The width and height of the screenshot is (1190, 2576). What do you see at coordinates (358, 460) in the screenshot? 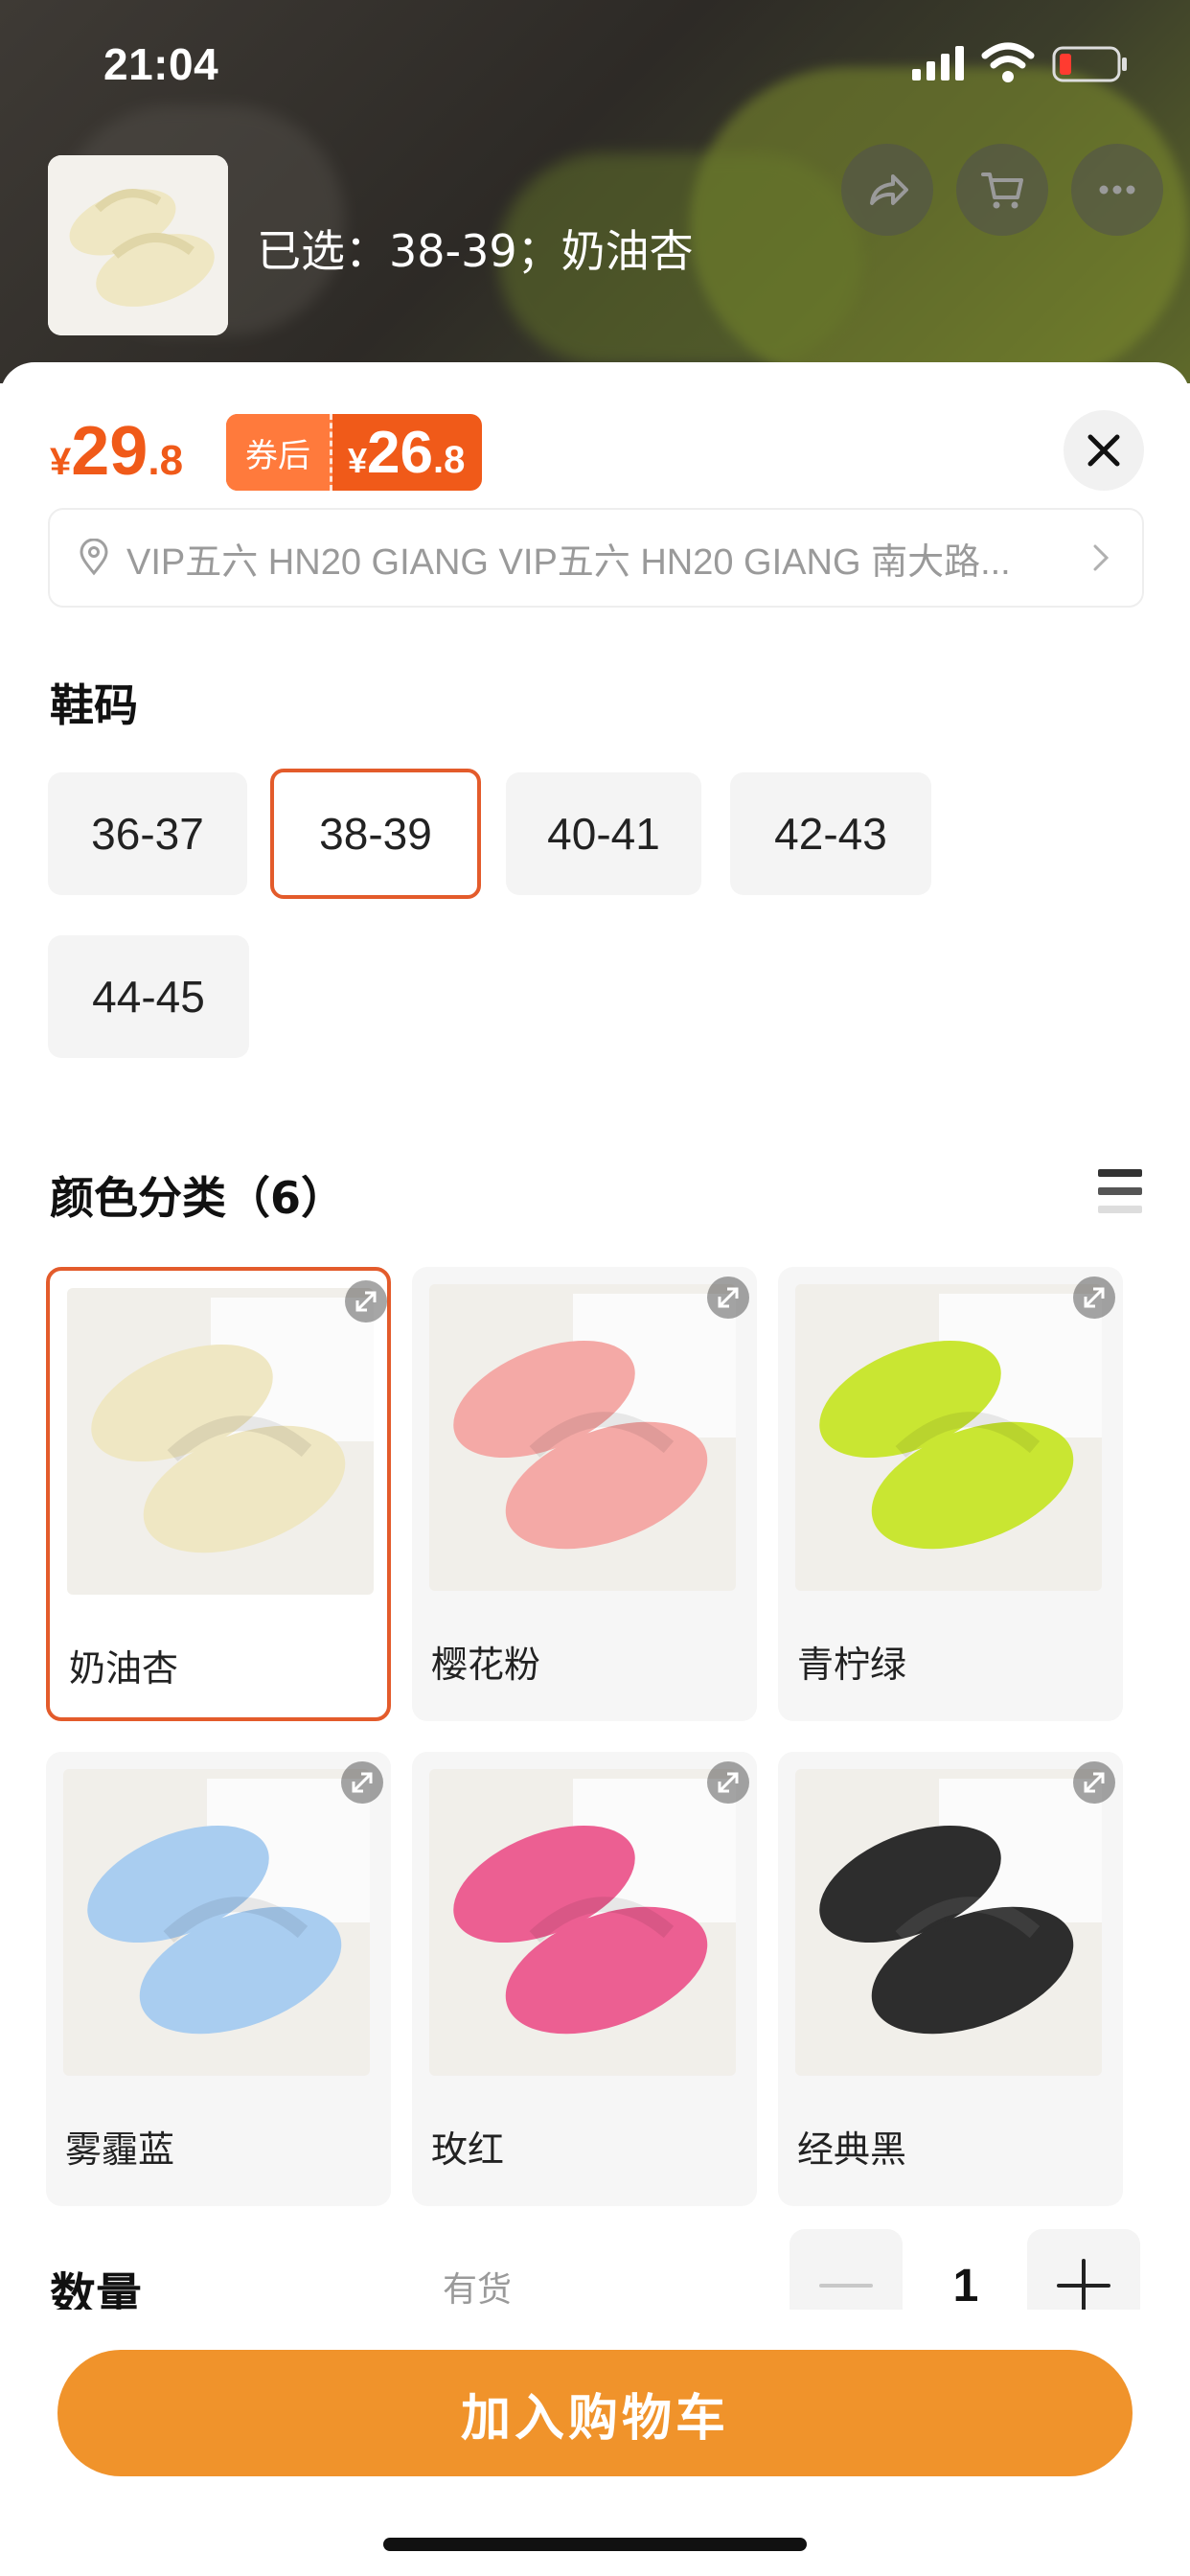
I see `coupon-currency: ¥` at bounding box center [358, 460].